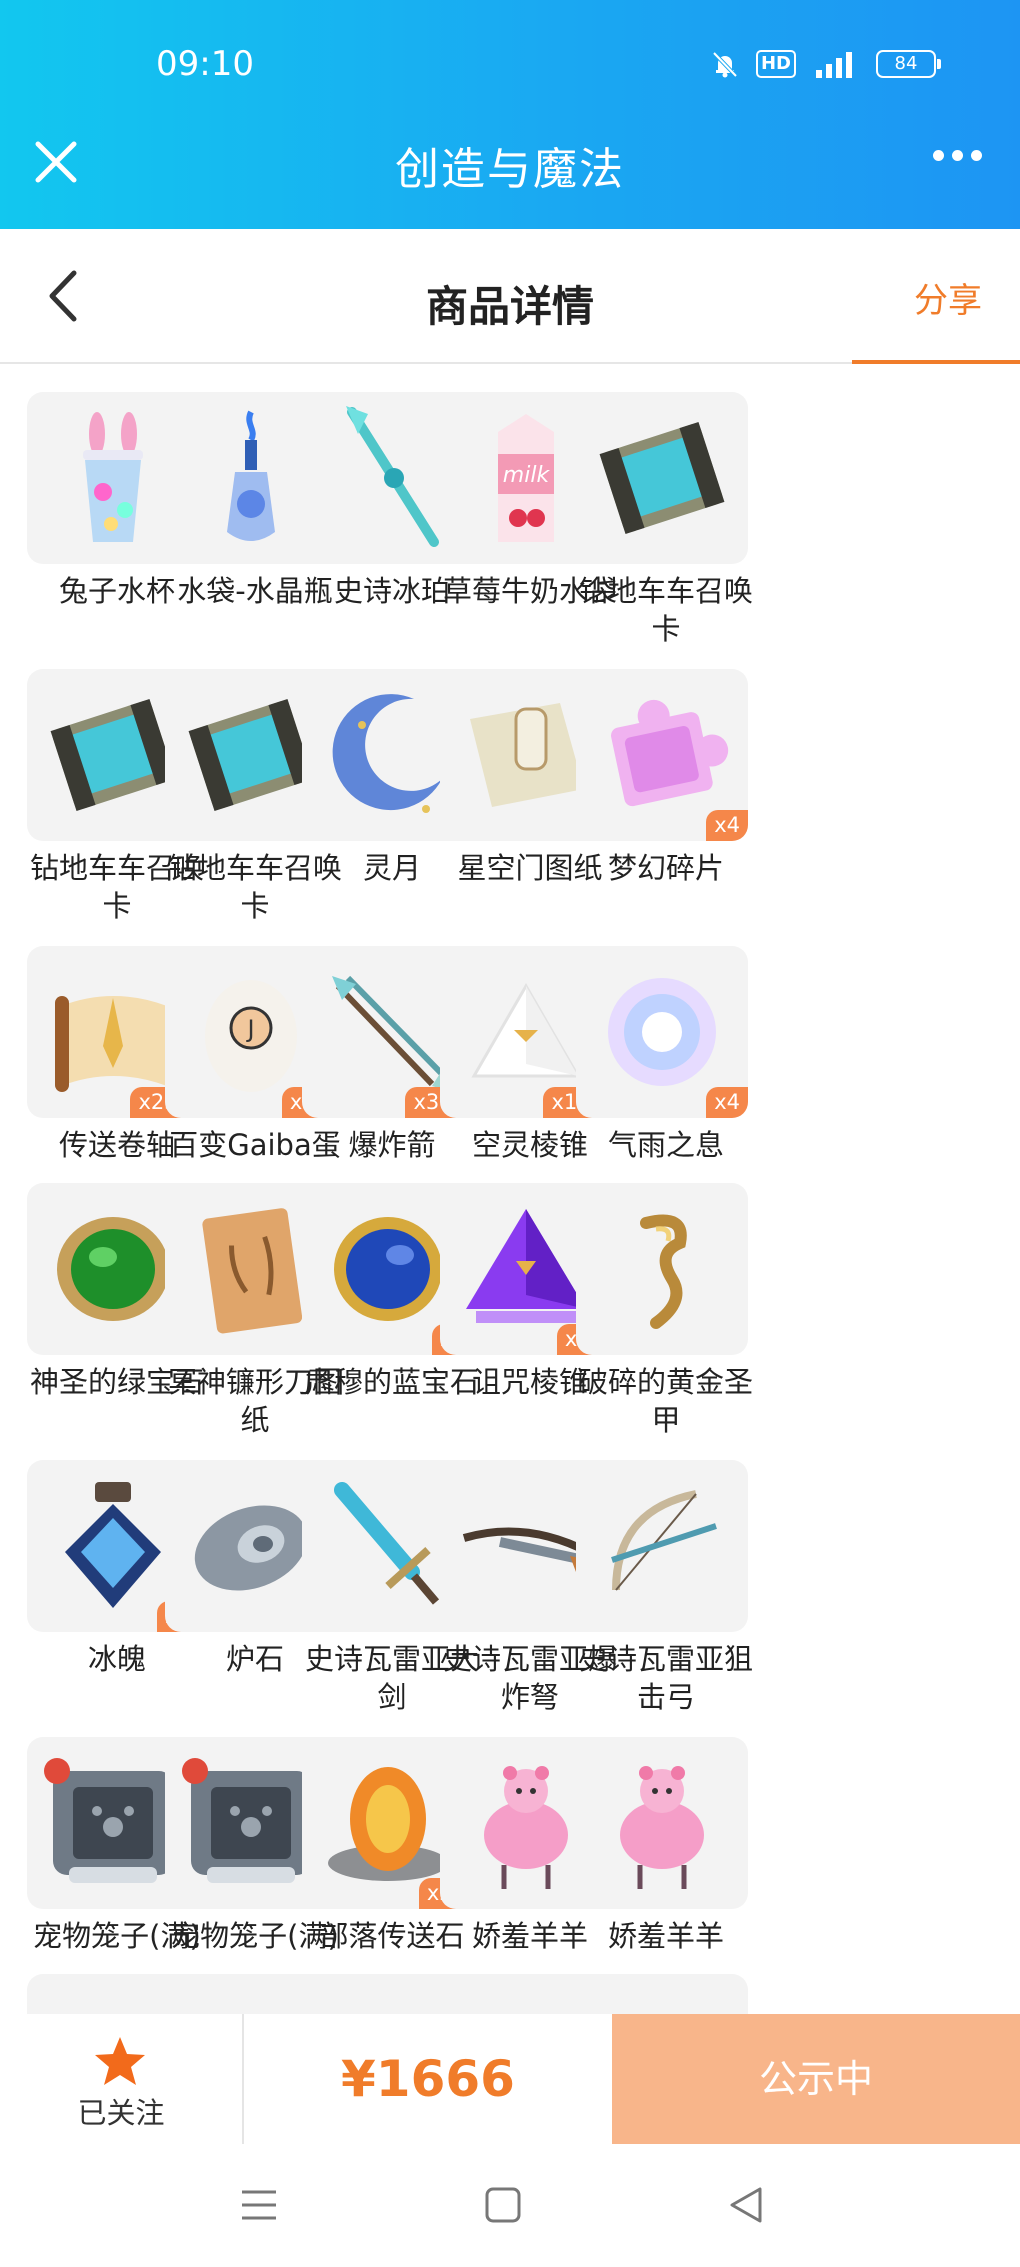 This screenshot has width=1020, height=2267. I want to click on share-tab: 分享, so click(936, 296).